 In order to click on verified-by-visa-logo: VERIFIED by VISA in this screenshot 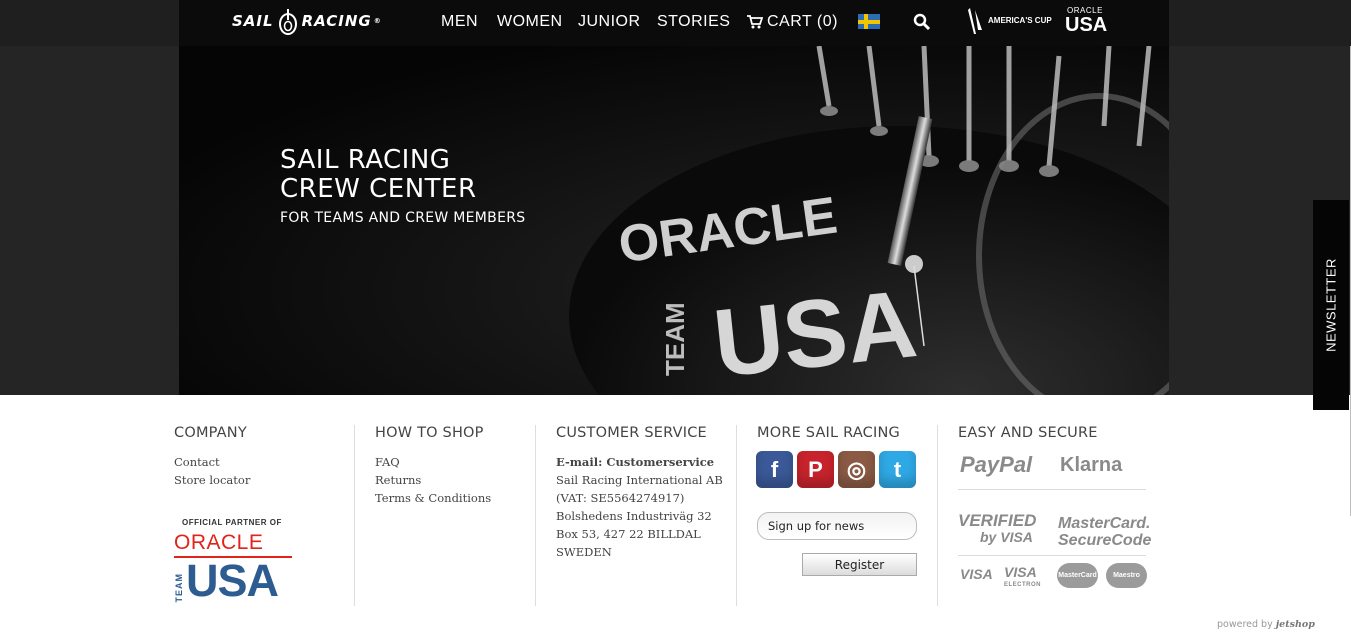, I will do `click(997, 528)`.